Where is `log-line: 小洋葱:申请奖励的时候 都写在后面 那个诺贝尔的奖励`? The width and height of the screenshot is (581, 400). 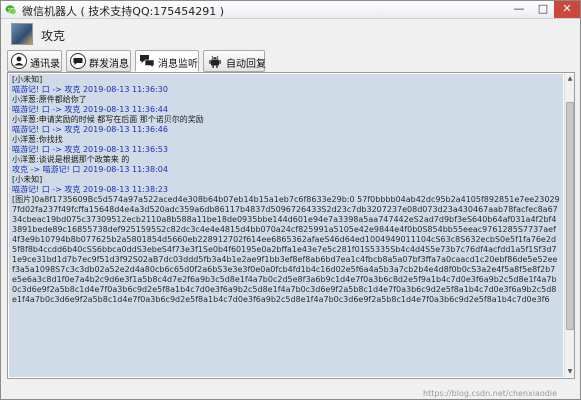 log-line: 小洋葱:申请奖励的时候 都写在后面 那个诺贝尔的奖励 is located at coordinates (108, 119).